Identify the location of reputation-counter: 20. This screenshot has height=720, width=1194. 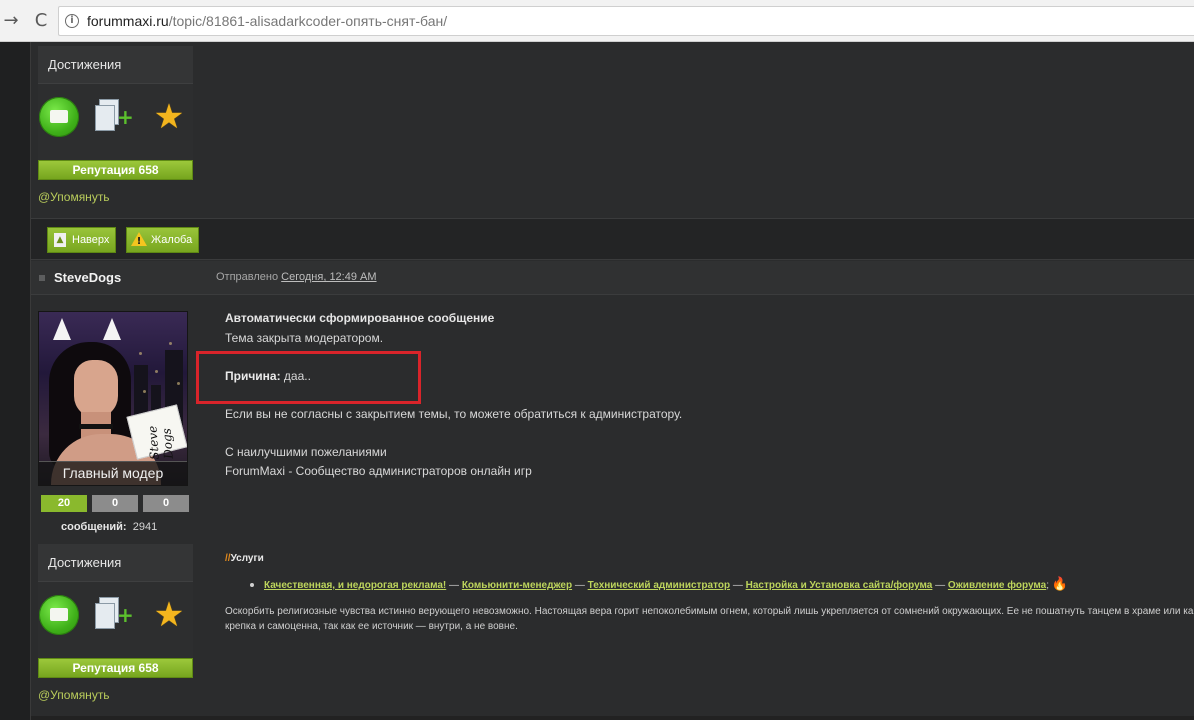
(64, 503).